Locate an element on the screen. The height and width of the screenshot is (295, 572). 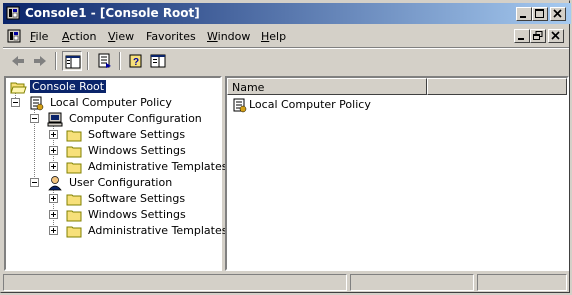
child-minimize-button is located at coordinates (522, 36).